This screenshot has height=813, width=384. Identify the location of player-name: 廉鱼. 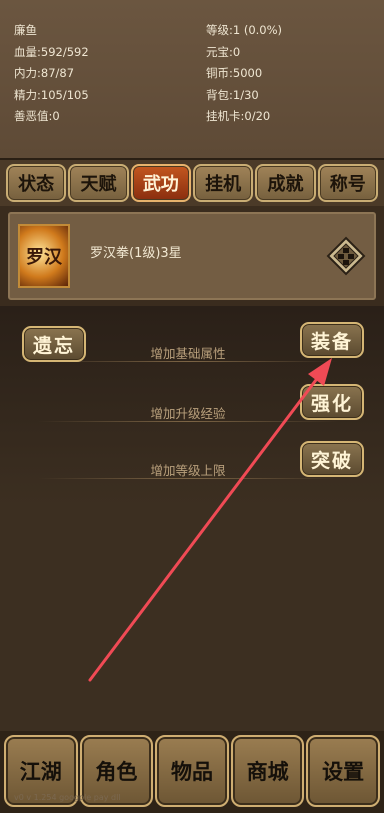
(25, 30).